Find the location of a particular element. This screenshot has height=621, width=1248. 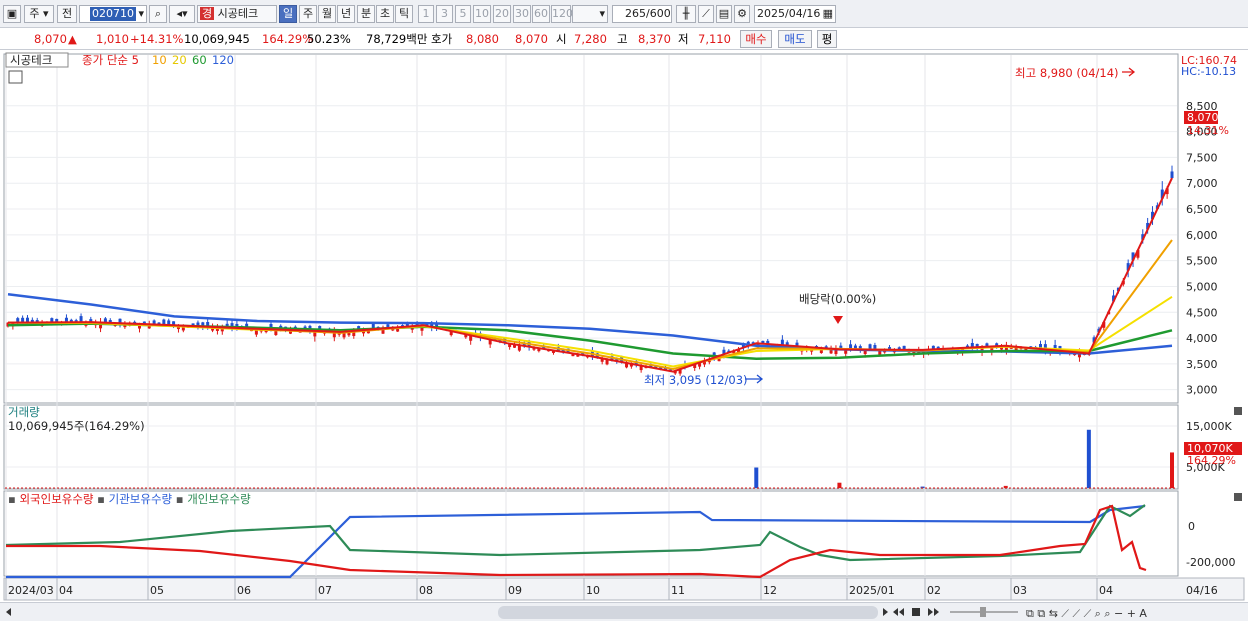

timeframe-tab-5: 초 is located at coordinates (385, 14).